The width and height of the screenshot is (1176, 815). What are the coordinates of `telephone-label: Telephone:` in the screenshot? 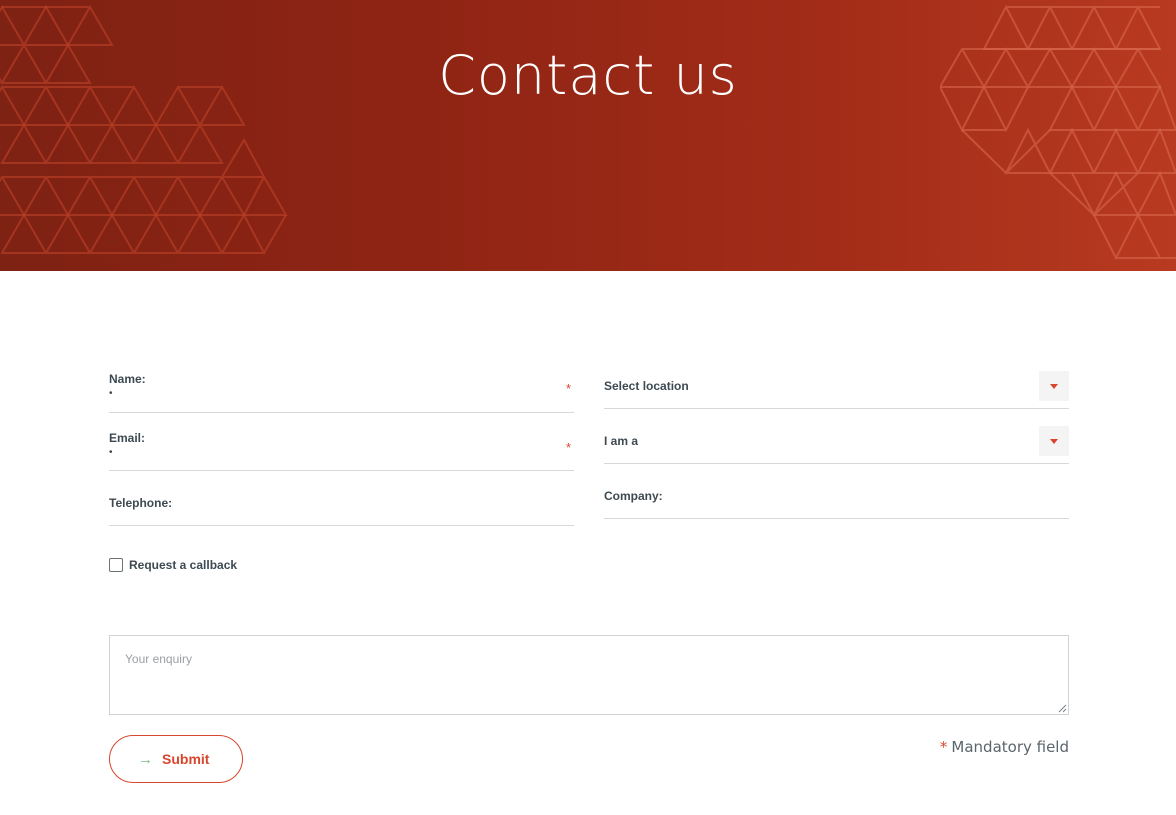 It's located at (141, 503).